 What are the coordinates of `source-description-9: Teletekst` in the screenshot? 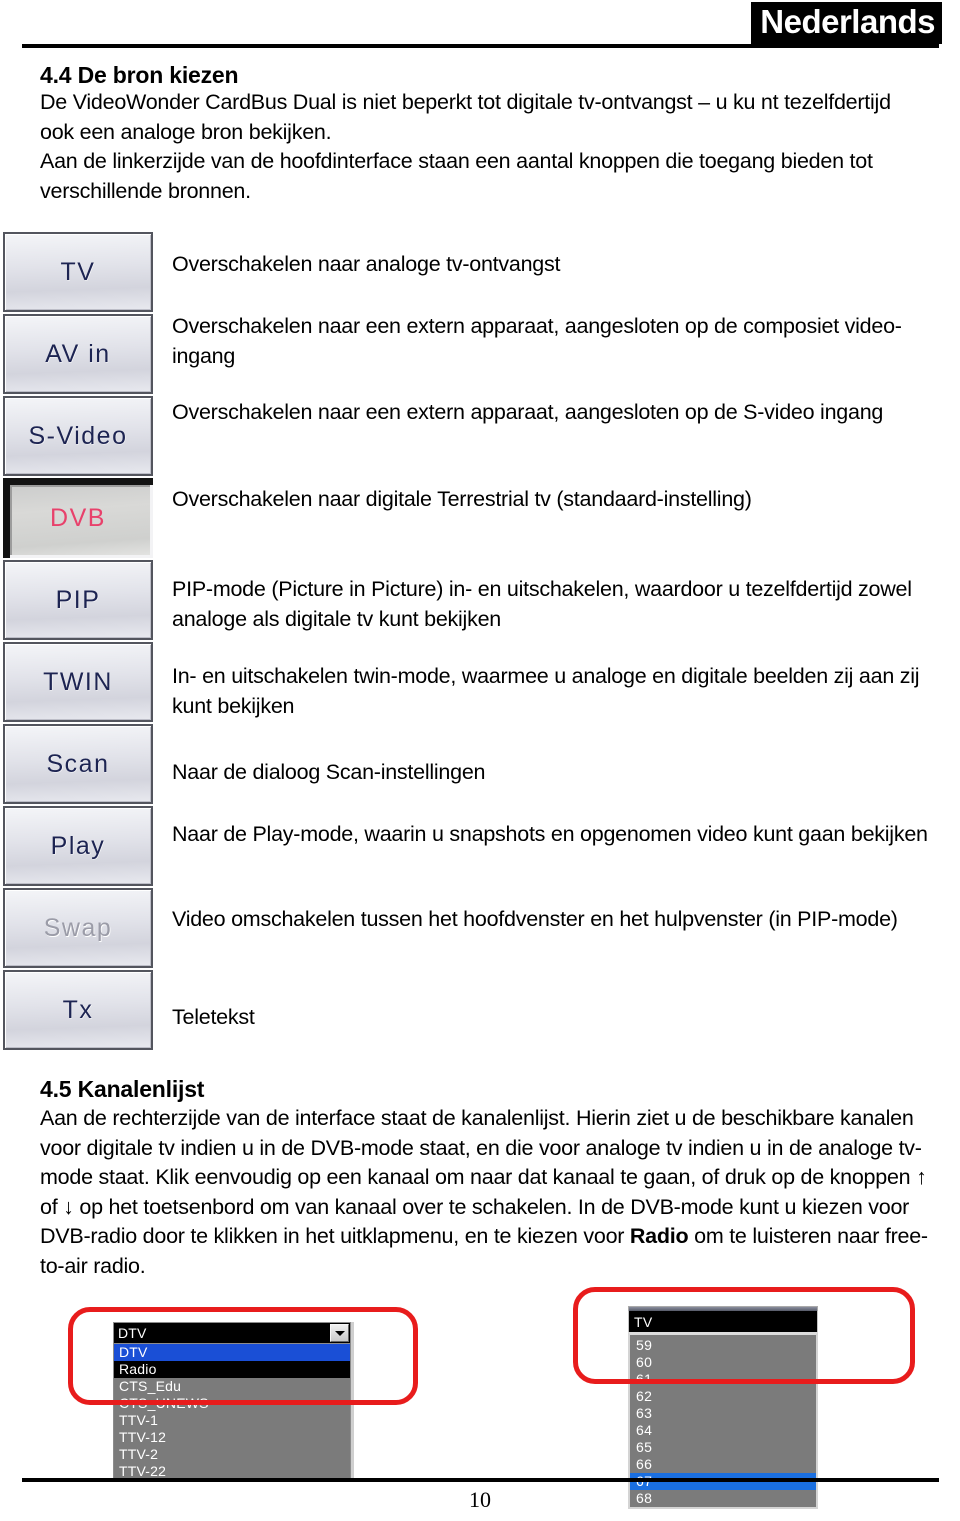 It's located at (213, 1017).